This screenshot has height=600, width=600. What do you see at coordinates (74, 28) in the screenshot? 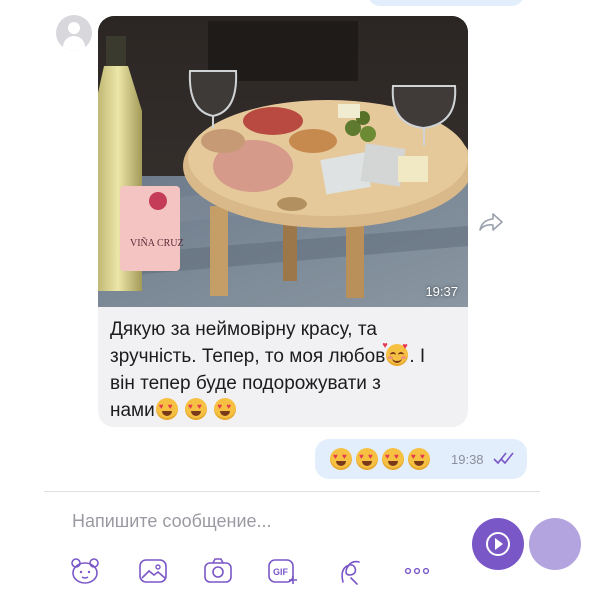
I see `avatar-head-shape` at bounding box center [74, 28].